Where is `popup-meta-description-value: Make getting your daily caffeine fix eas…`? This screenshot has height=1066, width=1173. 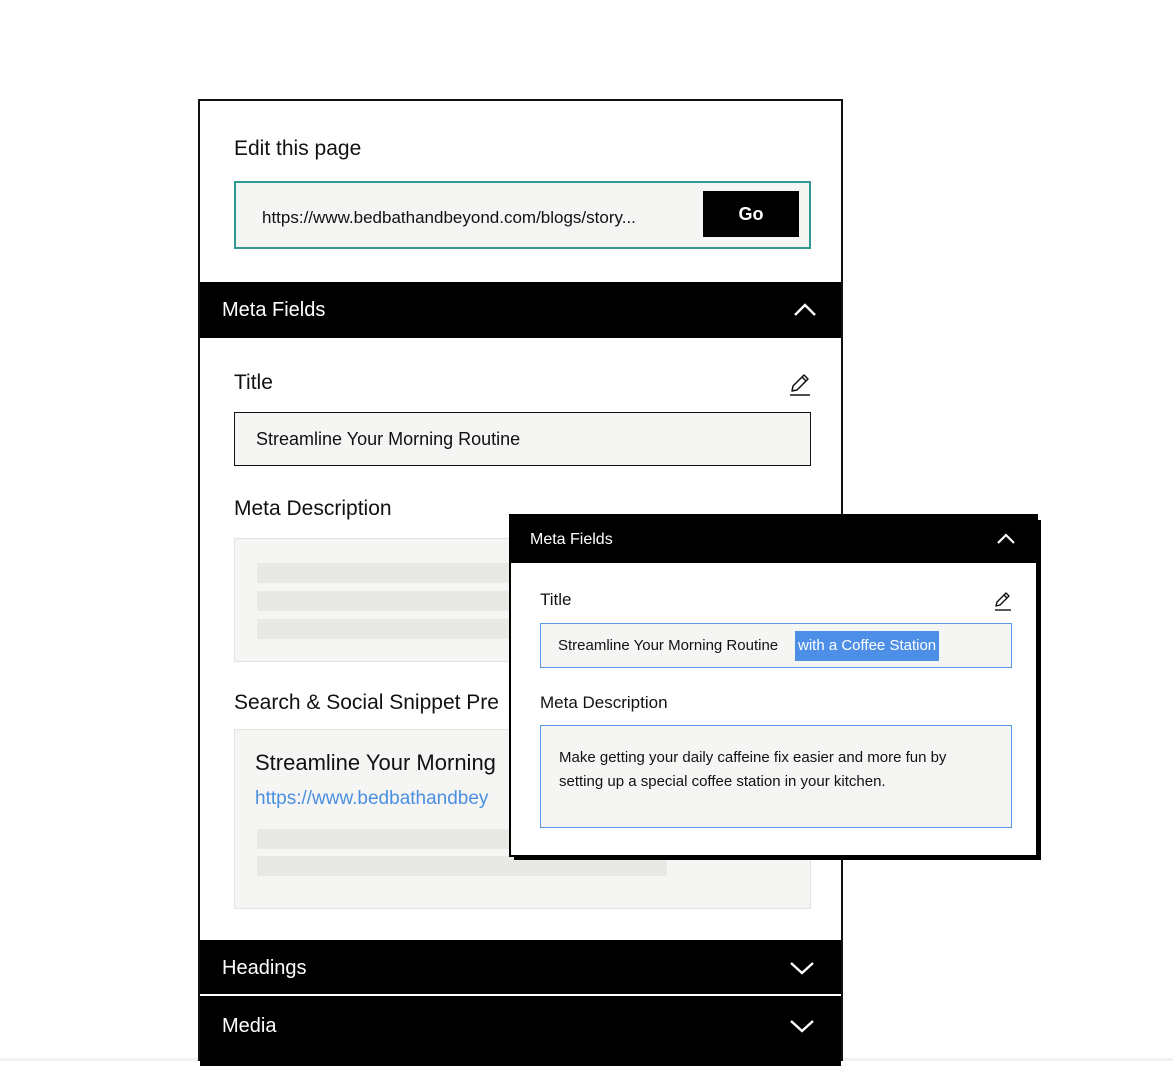
popup-meta-description-value: Make getting your daily caffeine fix eas… is located at coordinates (774, 770).